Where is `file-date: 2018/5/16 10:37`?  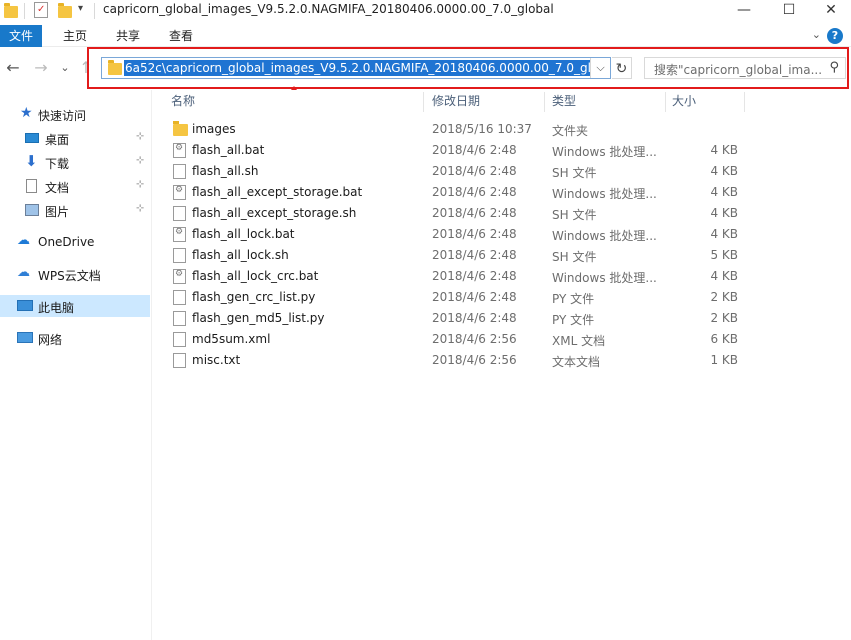 file-date: 2018/5/16 10:37 is located at coordinates (482, 129).